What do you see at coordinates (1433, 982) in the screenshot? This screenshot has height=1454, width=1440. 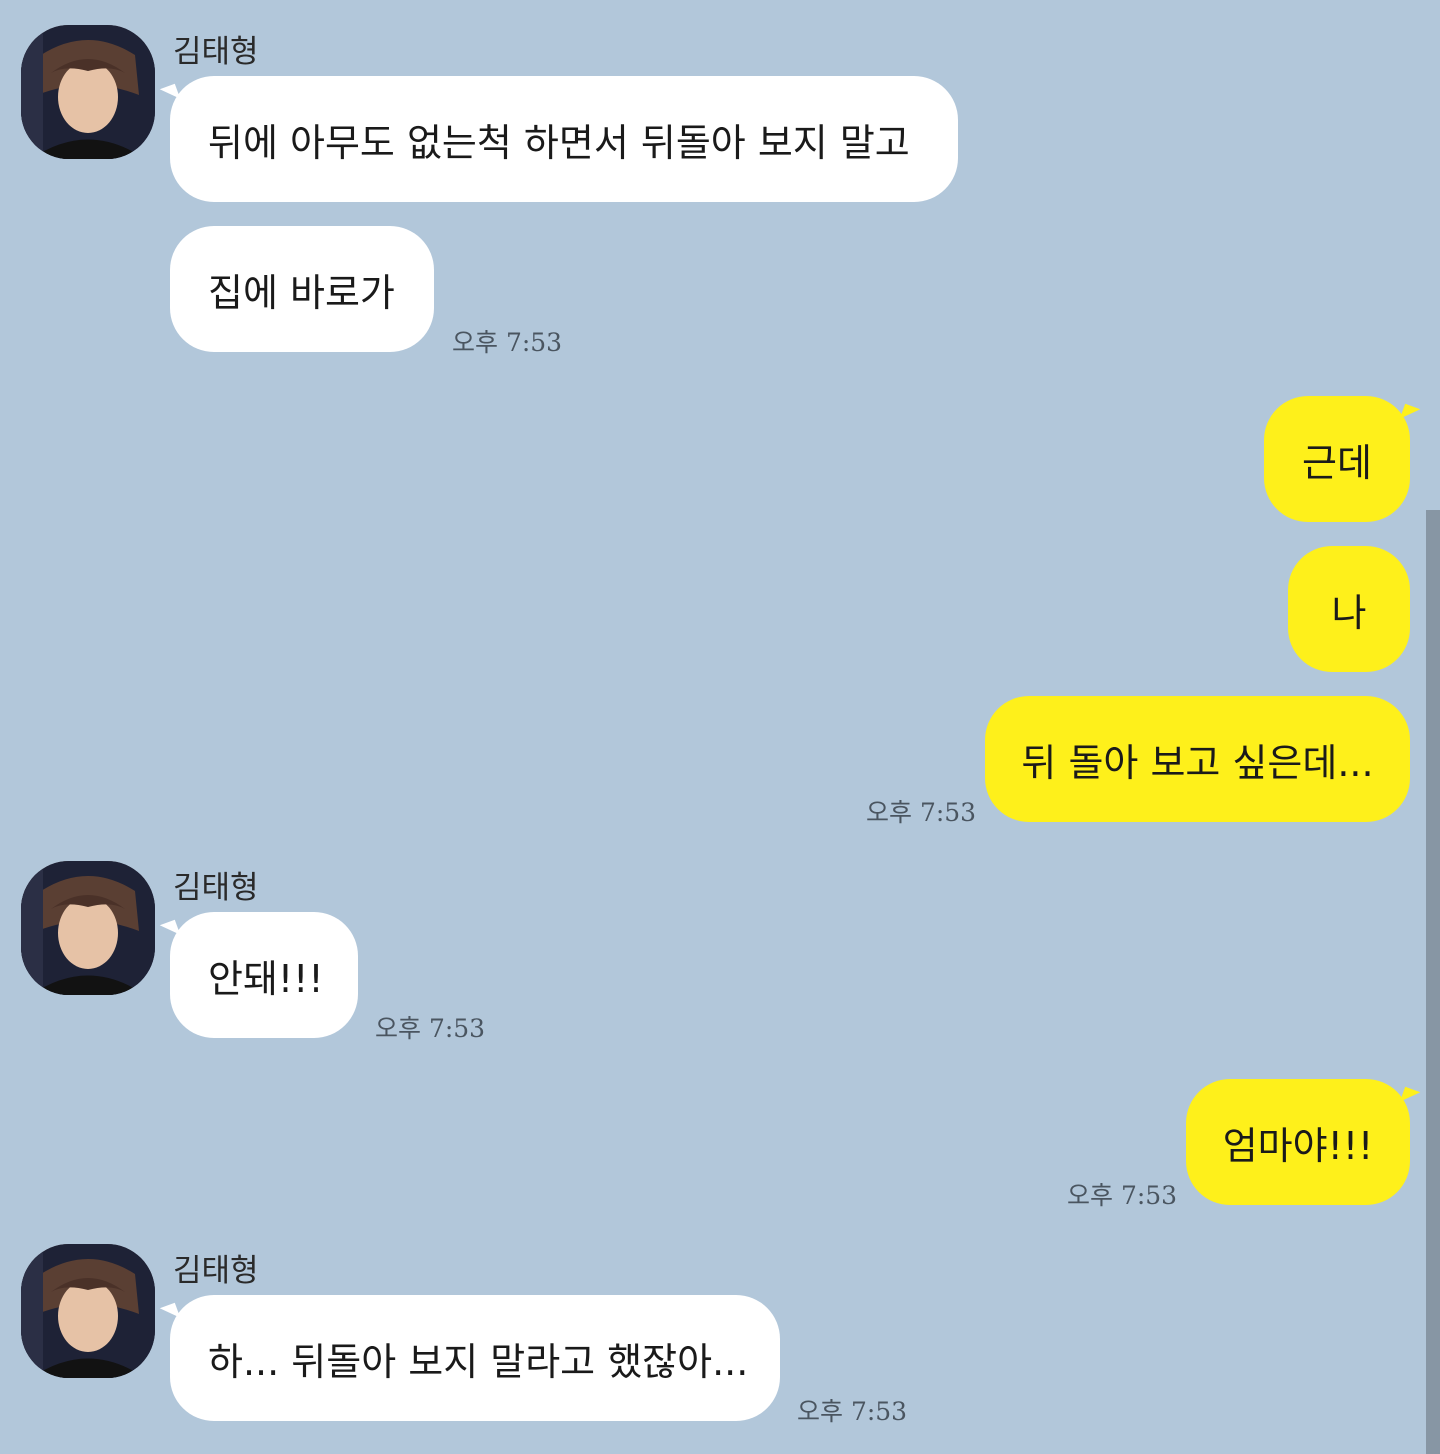 I see `scrollbar` at bounding box center [1433, 982].